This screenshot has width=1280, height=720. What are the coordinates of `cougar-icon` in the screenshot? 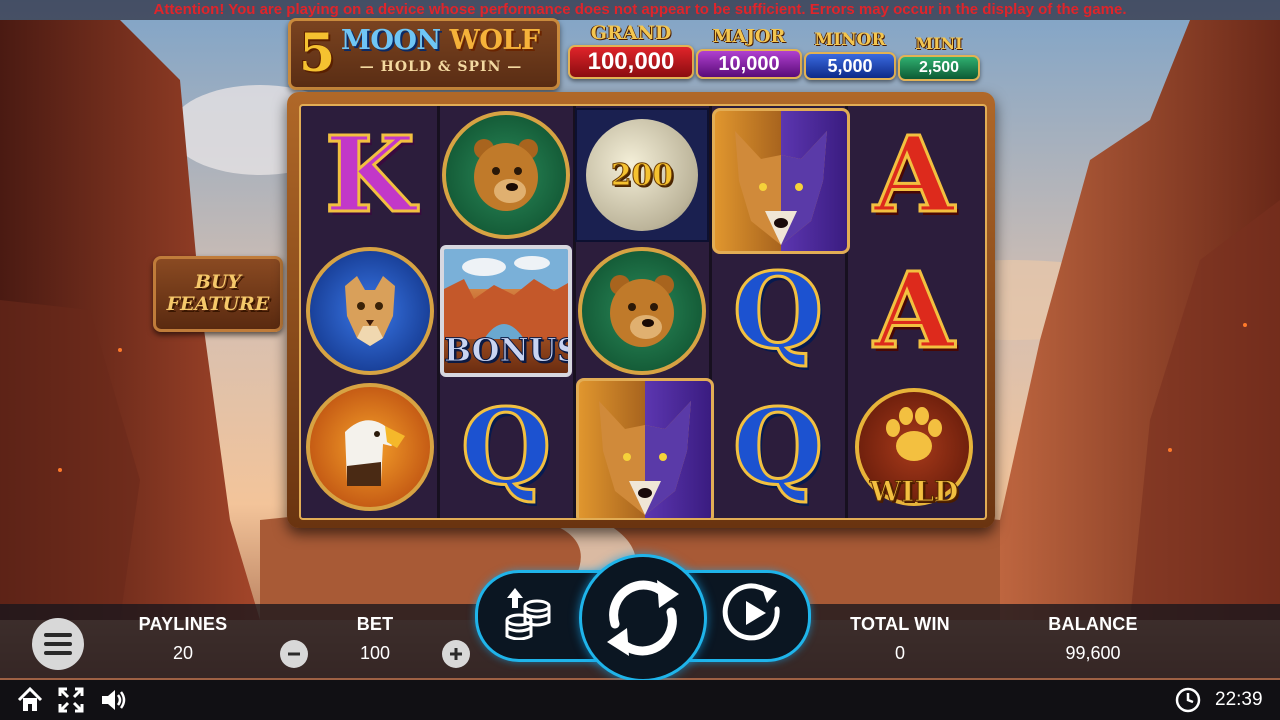 It's located at (370, 311).